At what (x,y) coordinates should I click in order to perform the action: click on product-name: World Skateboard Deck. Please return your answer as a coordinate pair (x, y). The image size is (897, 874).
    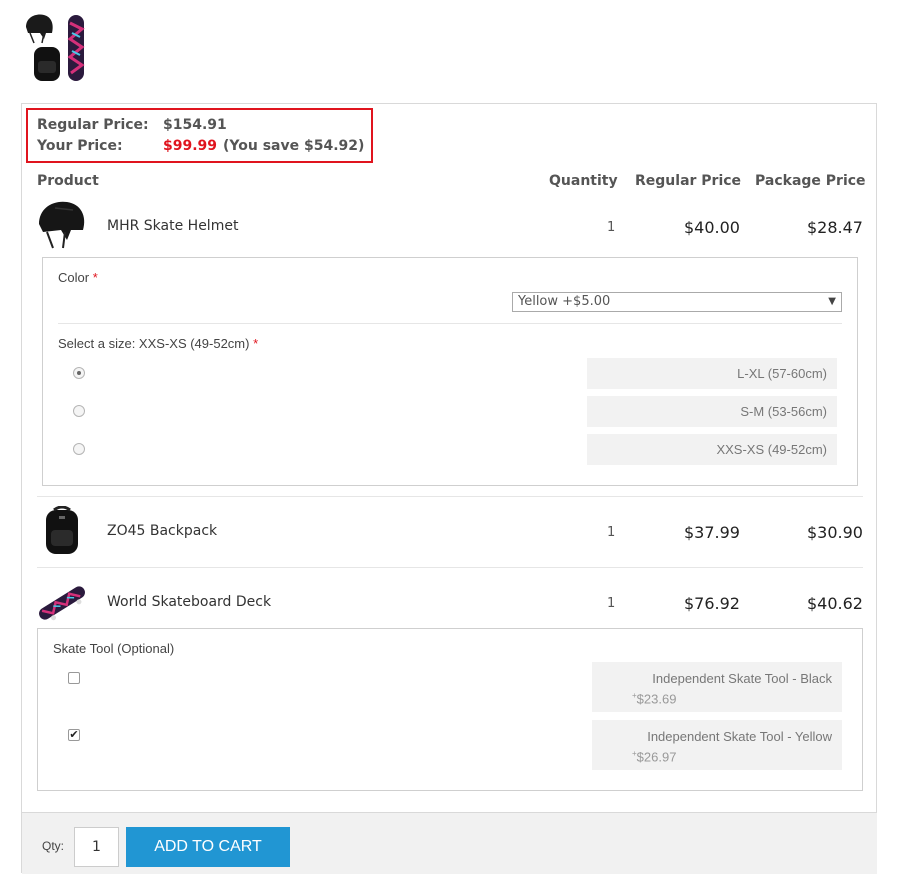
    Looking at the image, I should click on (189, 602).